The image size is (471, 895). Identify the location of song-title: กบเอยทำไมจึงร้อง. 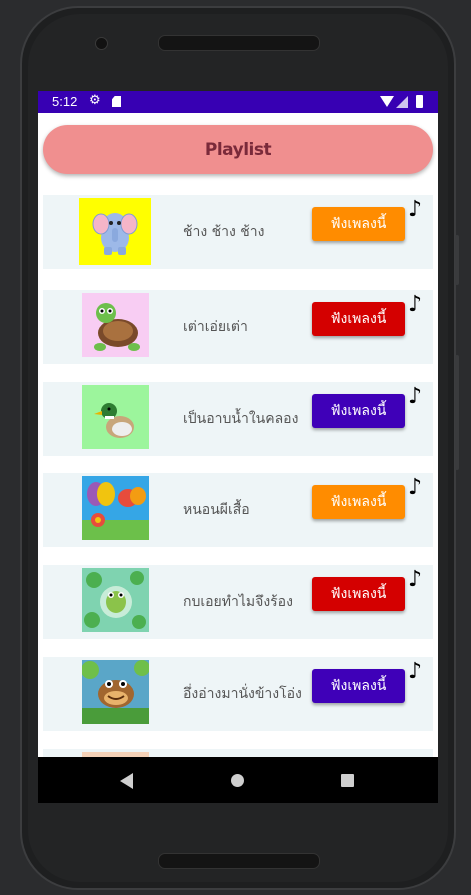
(238, 602).